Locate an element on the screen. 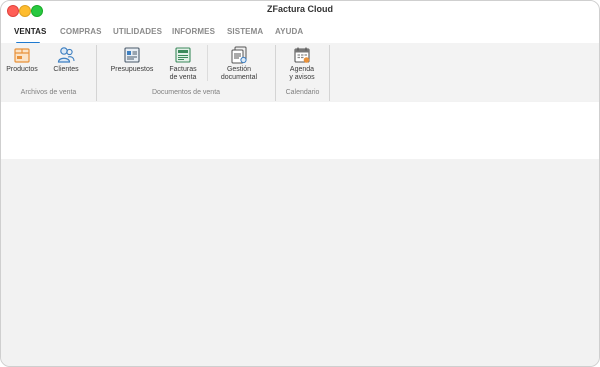 The height and width of the screenshot is (367, 600). agenda-button: Agenda y avisos is located at coordinates (302, 63).